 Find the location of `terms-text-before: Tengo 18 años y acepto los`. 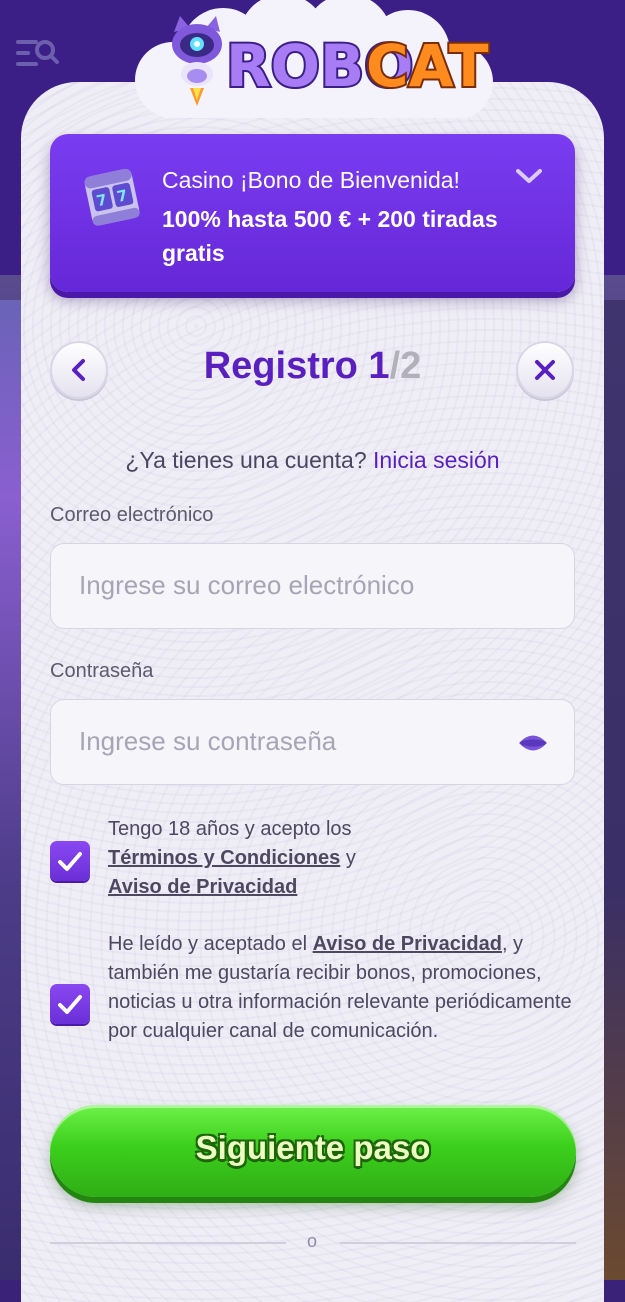

terms-text-before: Tengo 18 años y acepto los is located at coordinates (230, 829).